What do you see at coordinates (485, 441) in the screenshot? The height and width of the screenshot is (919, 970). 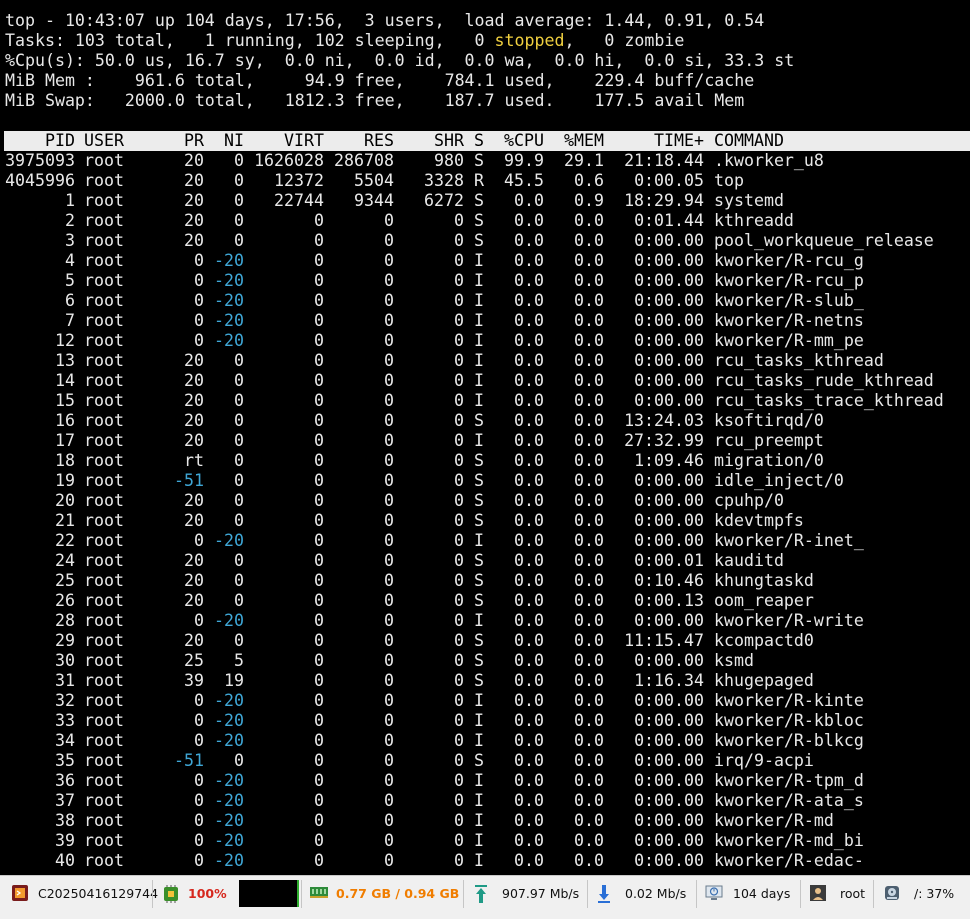 I see `table-row: 17 root 20 0 0 0 0 I 0.0 0.0 27:32.99 rcu_preempt` at bounding box center [485, 441].